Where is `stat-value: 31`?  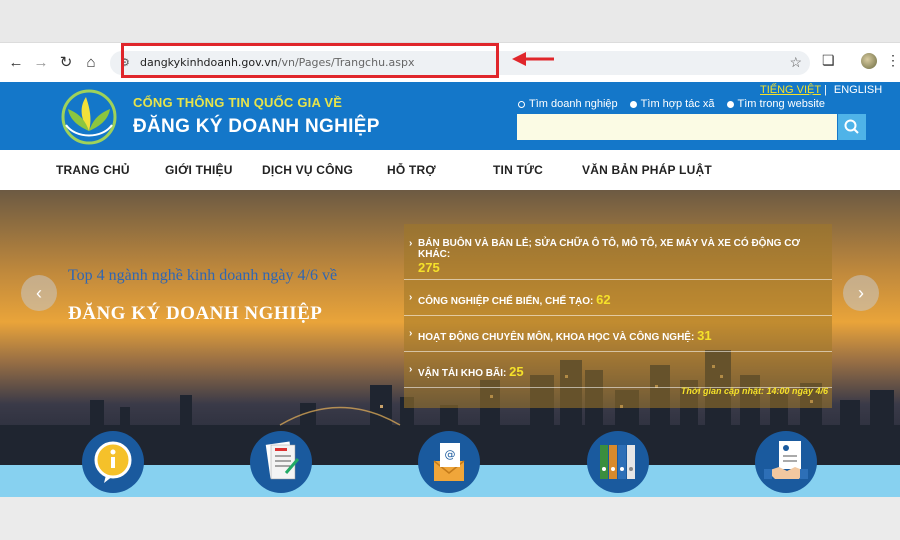
stat-value: 31 is located at coordinates (704, 335).